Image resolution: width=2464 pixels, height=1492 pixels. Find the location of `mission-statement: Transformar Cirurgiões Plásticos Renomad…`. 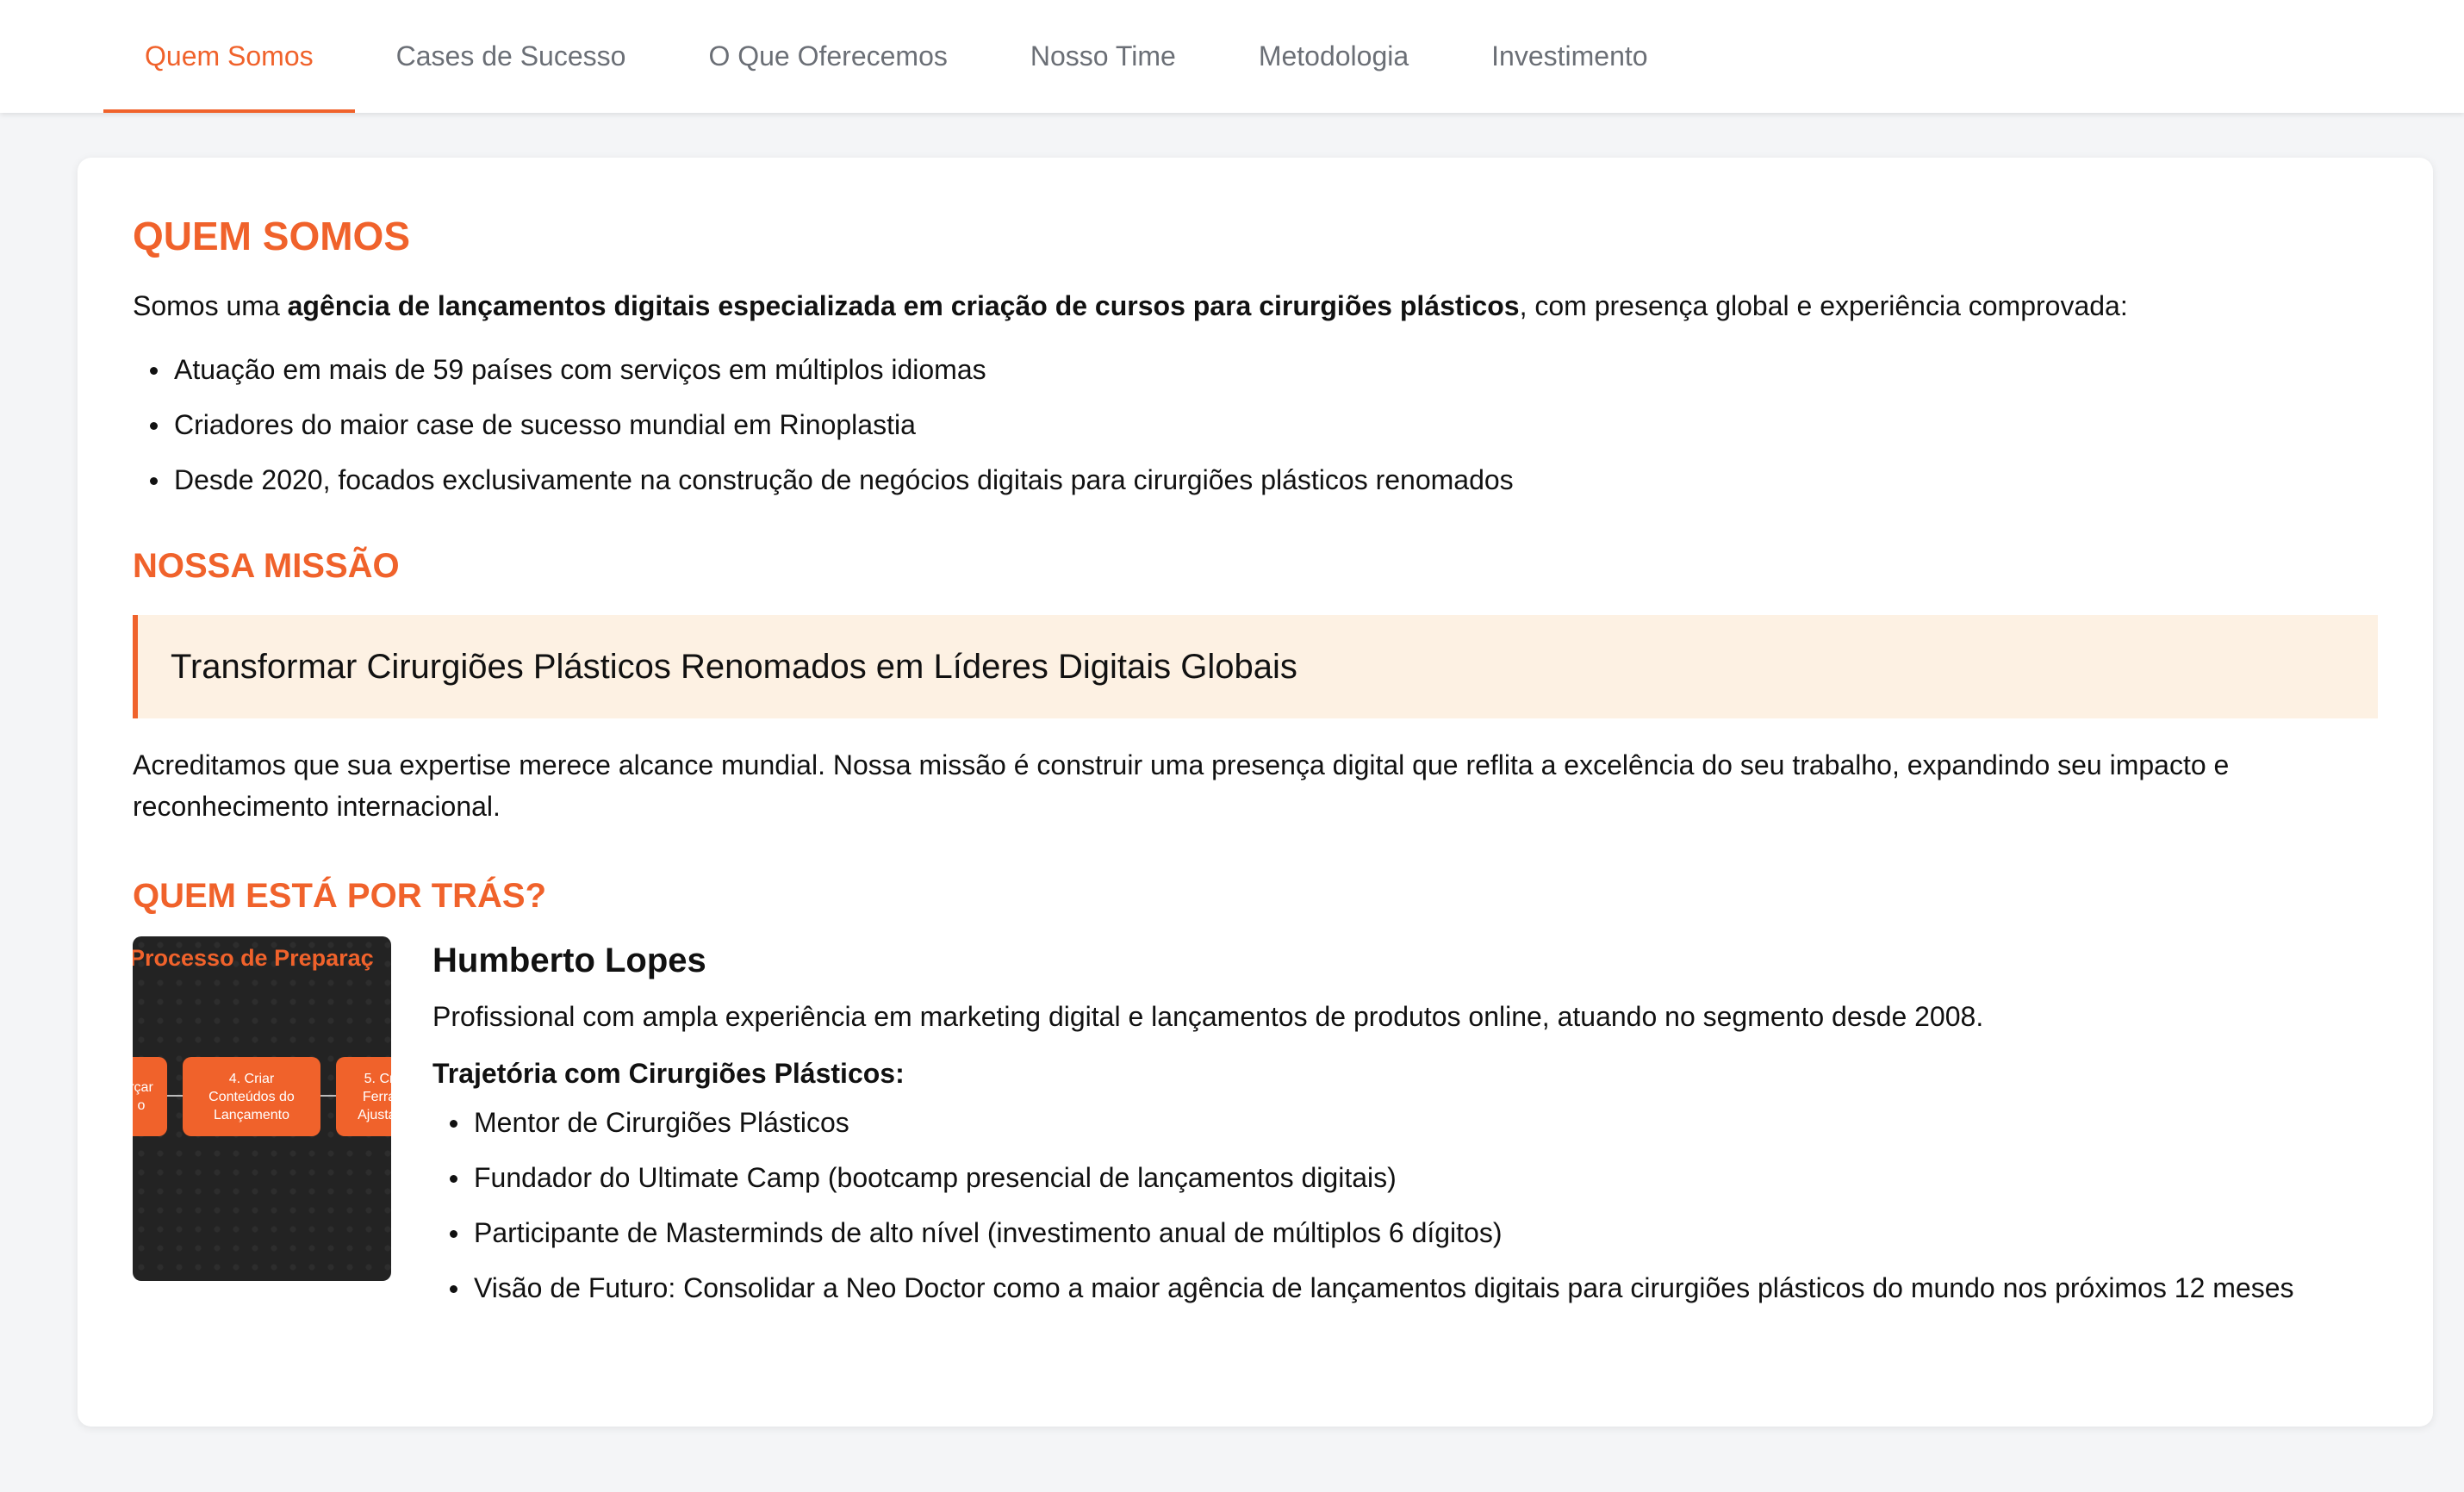

mission-statement: Transformar Cirurgiões Plásticos Renomad… is located at coordinates (1256, 666).